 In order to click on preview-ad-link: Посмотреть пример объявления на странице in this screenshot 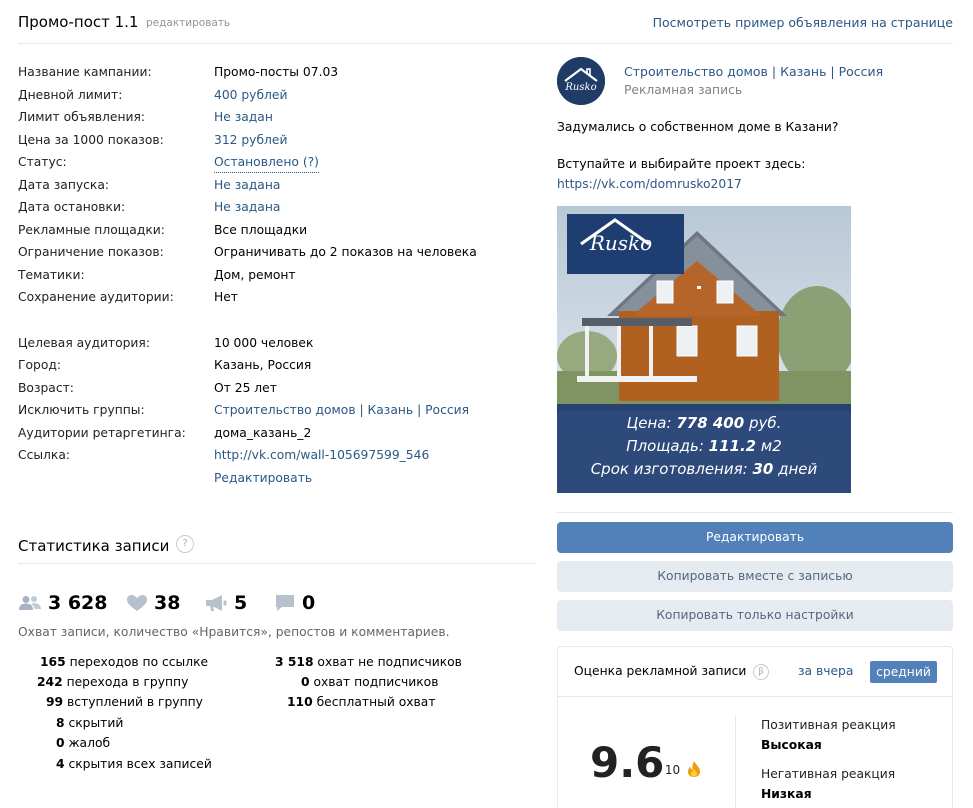, I will do `click(803, 22)`.